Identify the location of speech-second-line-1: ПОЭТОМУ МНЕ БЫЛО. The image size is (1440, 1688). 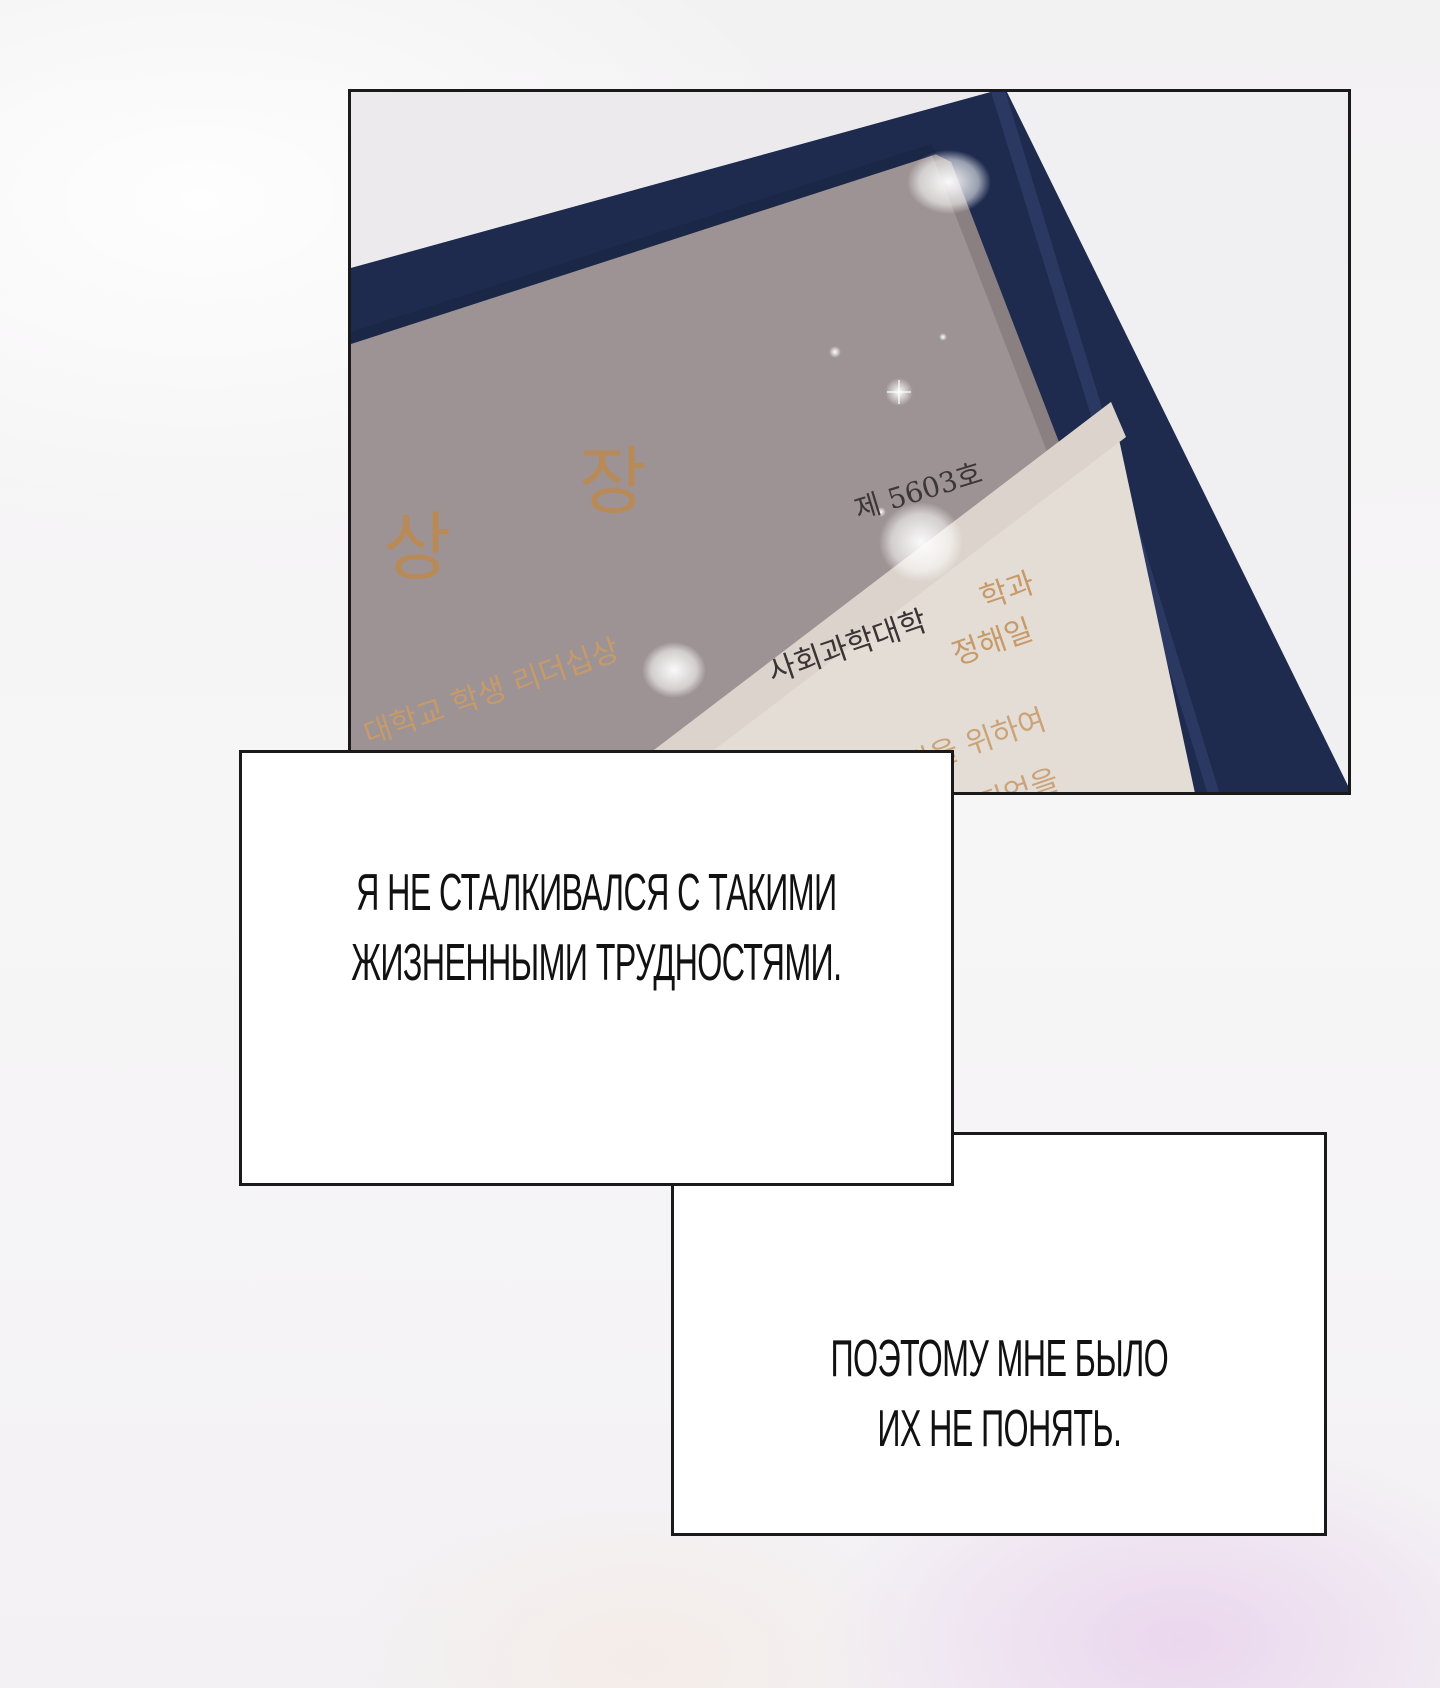
(999, 1359).